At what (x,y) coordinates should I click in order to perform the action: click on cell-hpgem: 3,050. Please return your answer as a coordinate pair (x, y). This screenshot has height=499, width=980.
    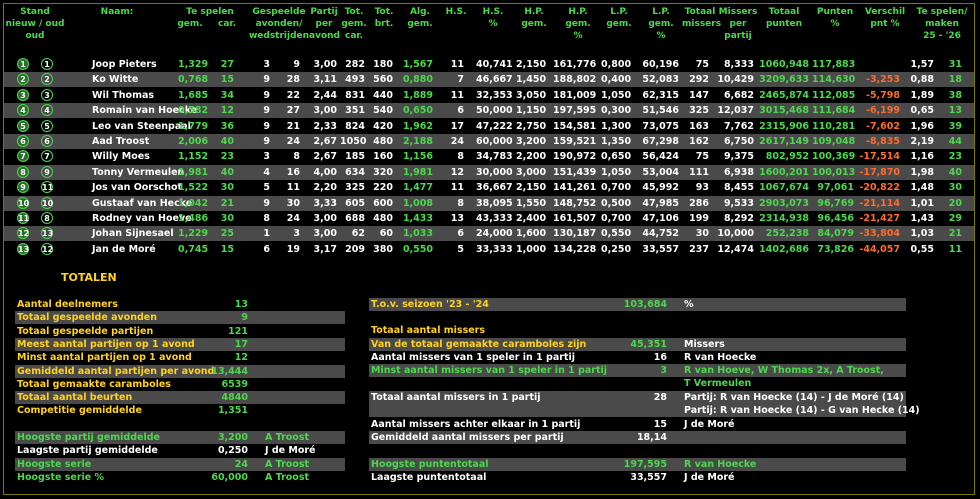
    Looking at the image, I should click on (531, 95).